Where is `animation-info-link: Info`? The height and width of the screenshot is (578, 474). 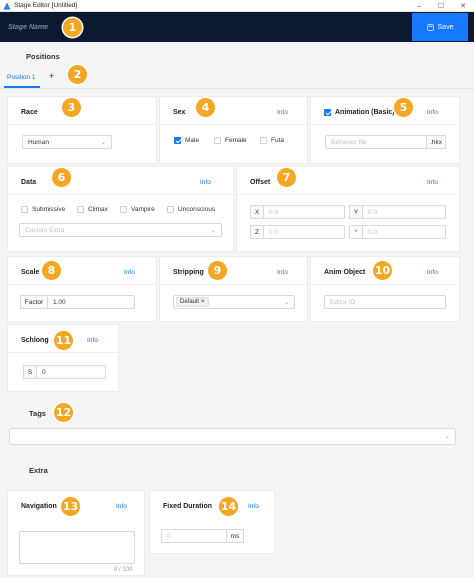
animation-info-link: Info is located at coordinates (432, 112).